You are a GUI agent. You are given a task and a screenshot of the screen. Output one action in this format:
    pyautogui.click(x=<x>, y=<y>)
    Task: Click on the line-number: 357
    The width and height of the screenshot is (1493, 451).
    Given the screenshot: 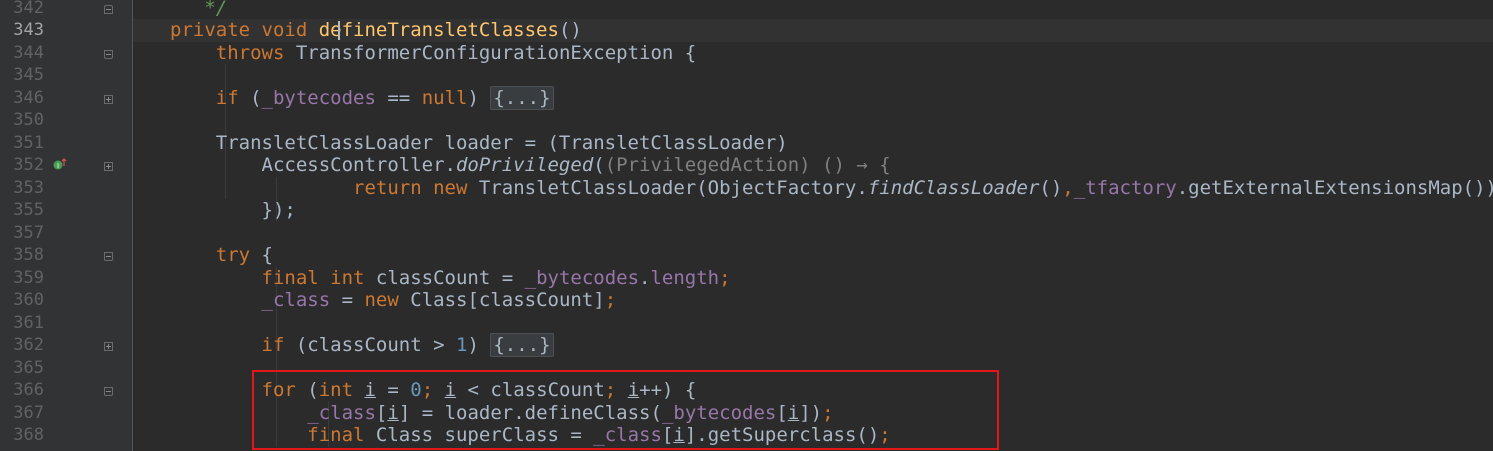 What is the action you would take?
    pyautogui.click(x=22, y=233)
    